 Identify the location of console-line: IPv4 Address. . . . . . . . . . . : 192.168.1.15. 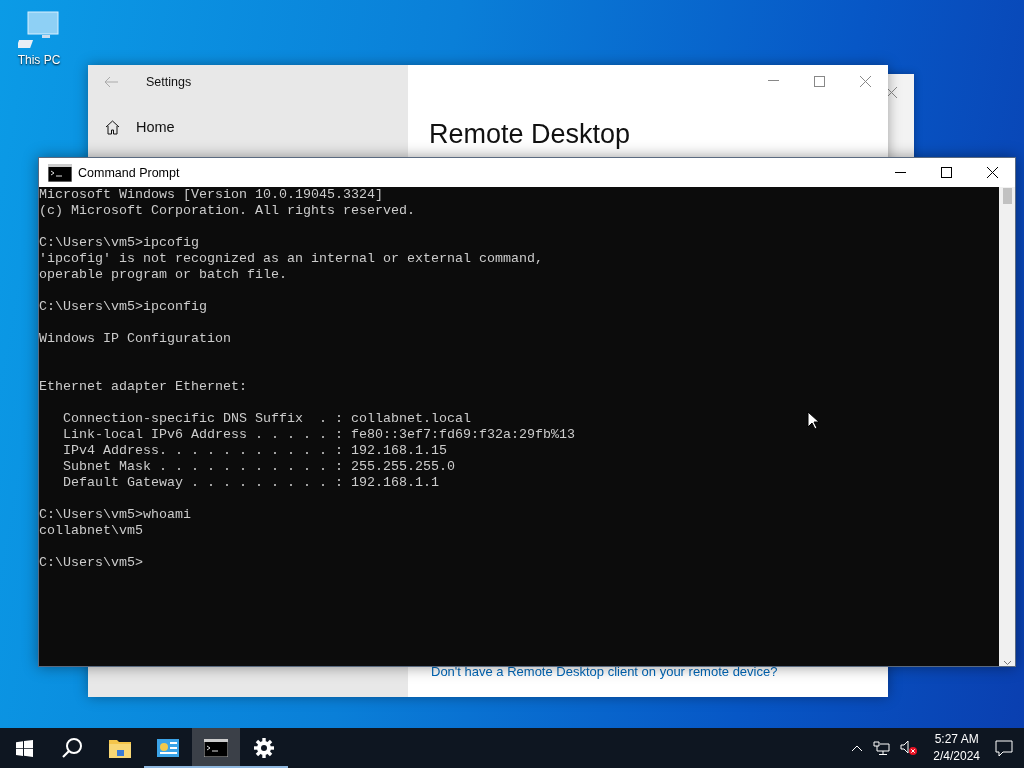
(254, 450).